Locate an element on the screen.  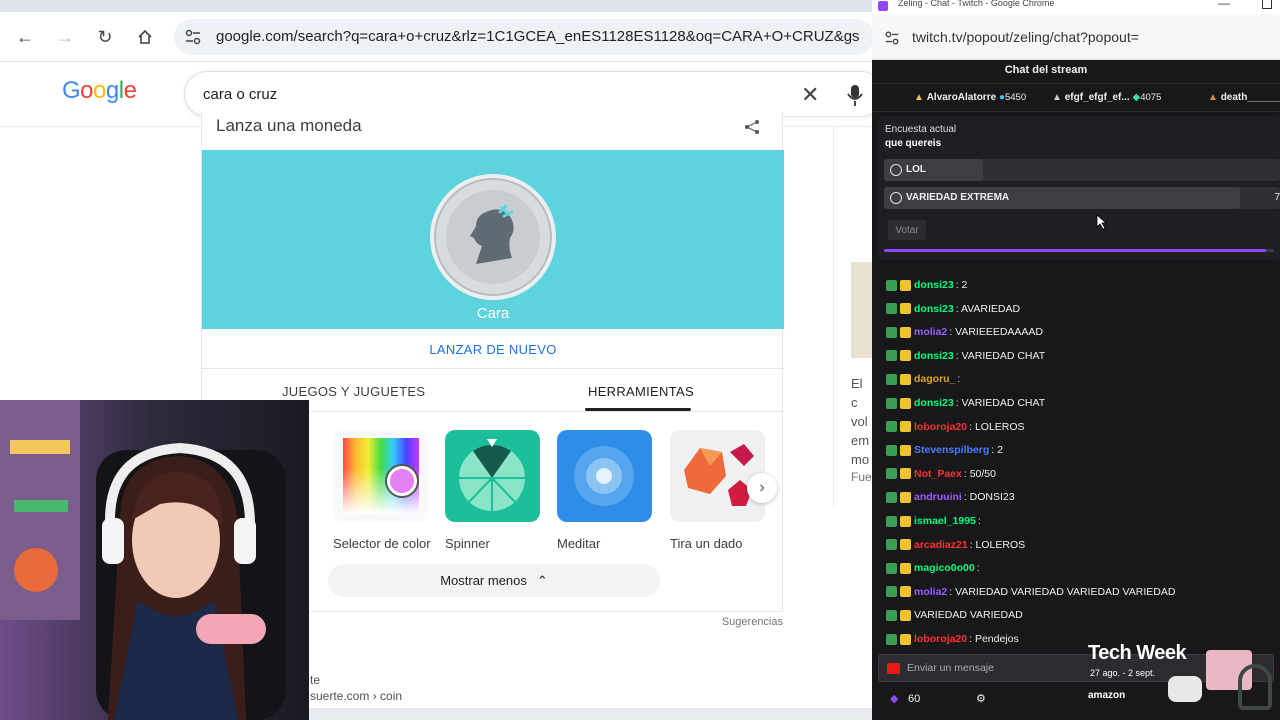
tool-meditate: Meditar is located at coordinates (605, 490).